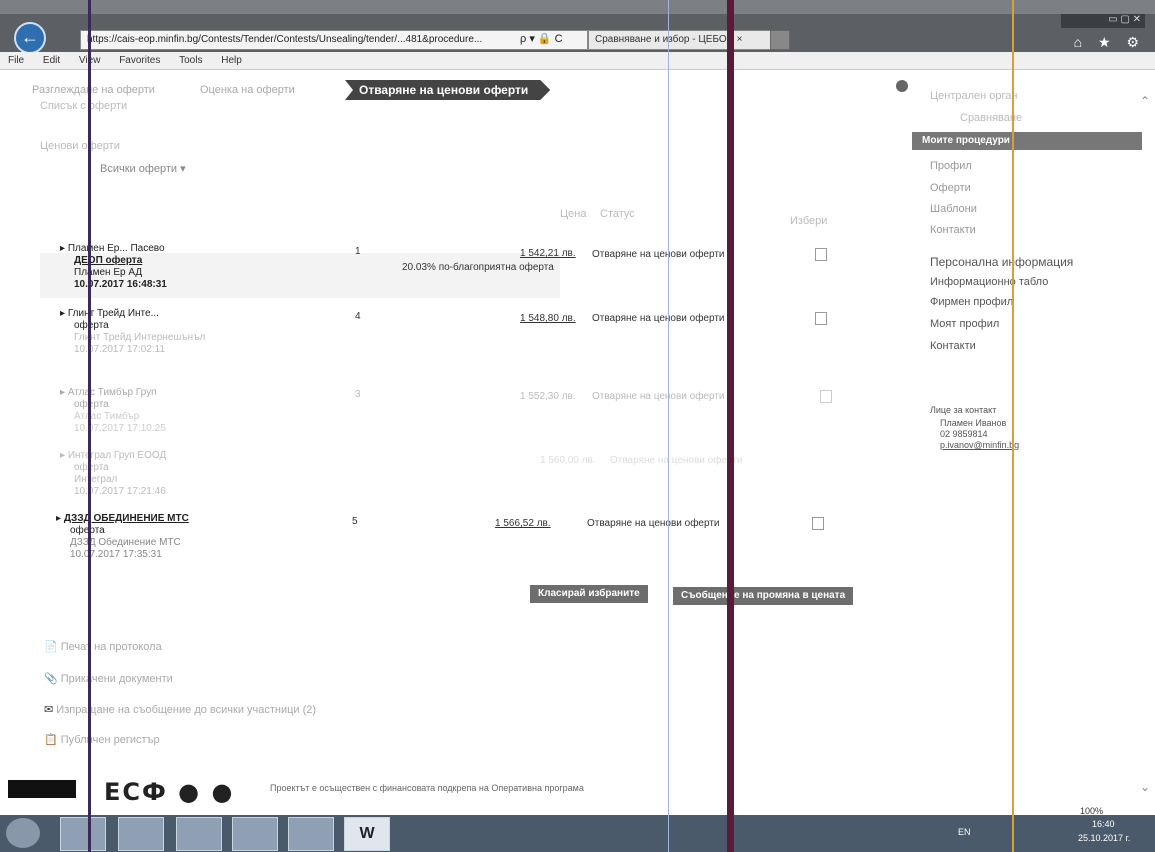 This screenshot has width=1155, height=852. What do you see at coordinates (51, 740) in the screenshot?
I see `register-icon: 📋` at bounding box center [51, 740].